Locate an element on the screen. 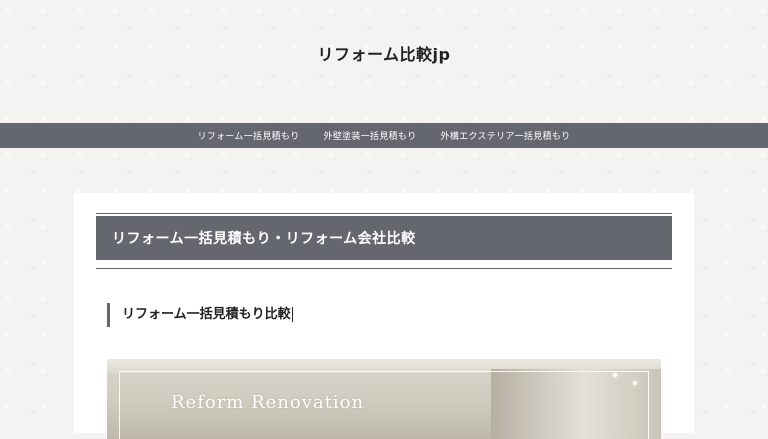  hero-text: Reform Renovation is located at coordinates (268, 402).